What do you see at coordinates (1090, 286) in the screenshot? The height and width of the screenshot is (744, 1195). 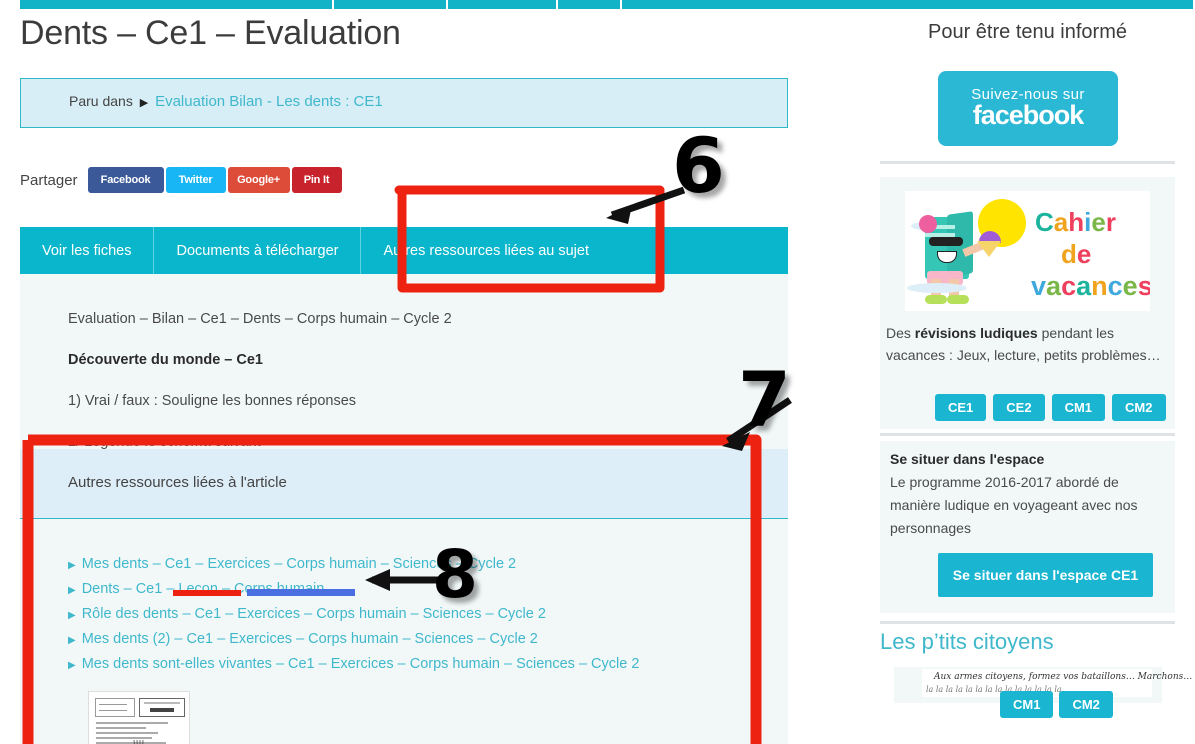 I see `vacances-word: vacances` at bounding box center [1090, 286].